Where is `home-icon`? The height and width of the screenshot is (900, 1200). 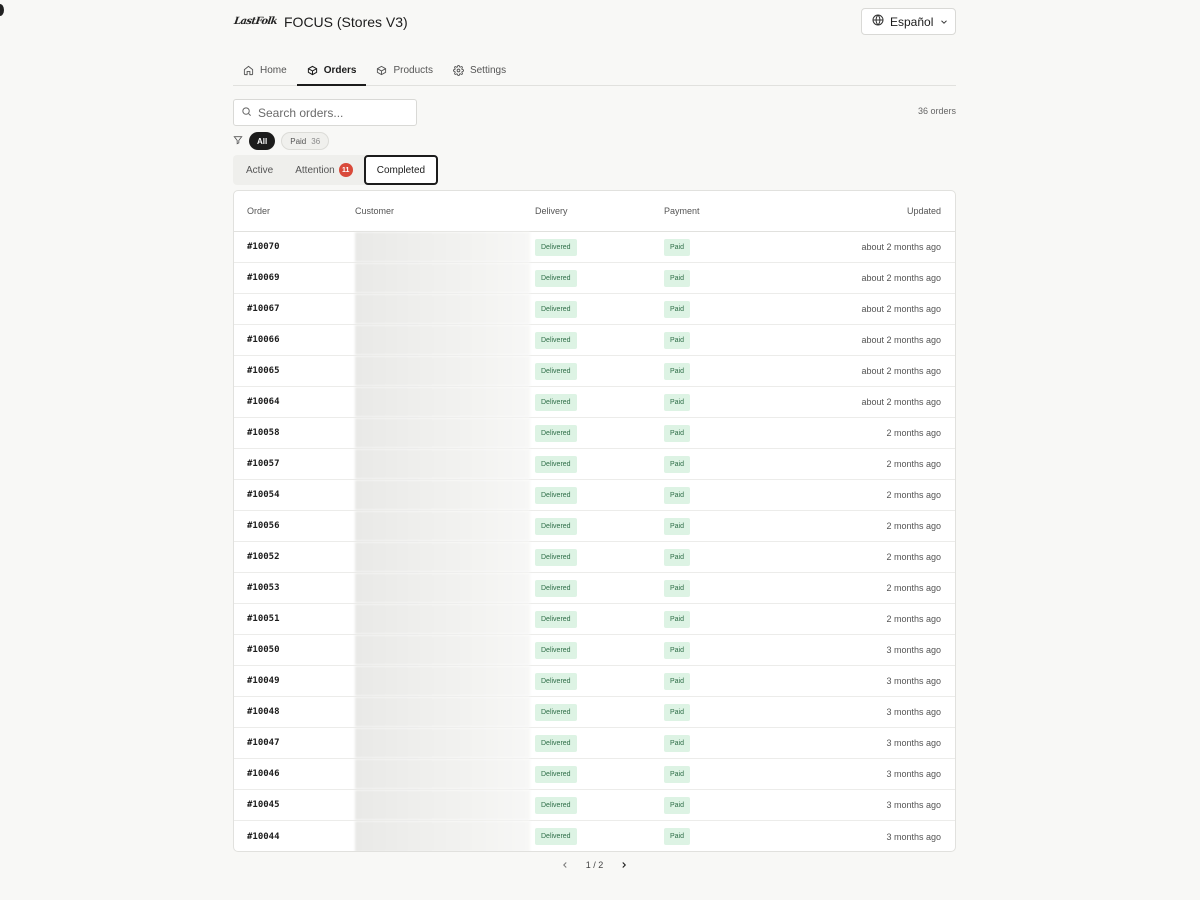
home-icon is located at coordinates (248, 70).